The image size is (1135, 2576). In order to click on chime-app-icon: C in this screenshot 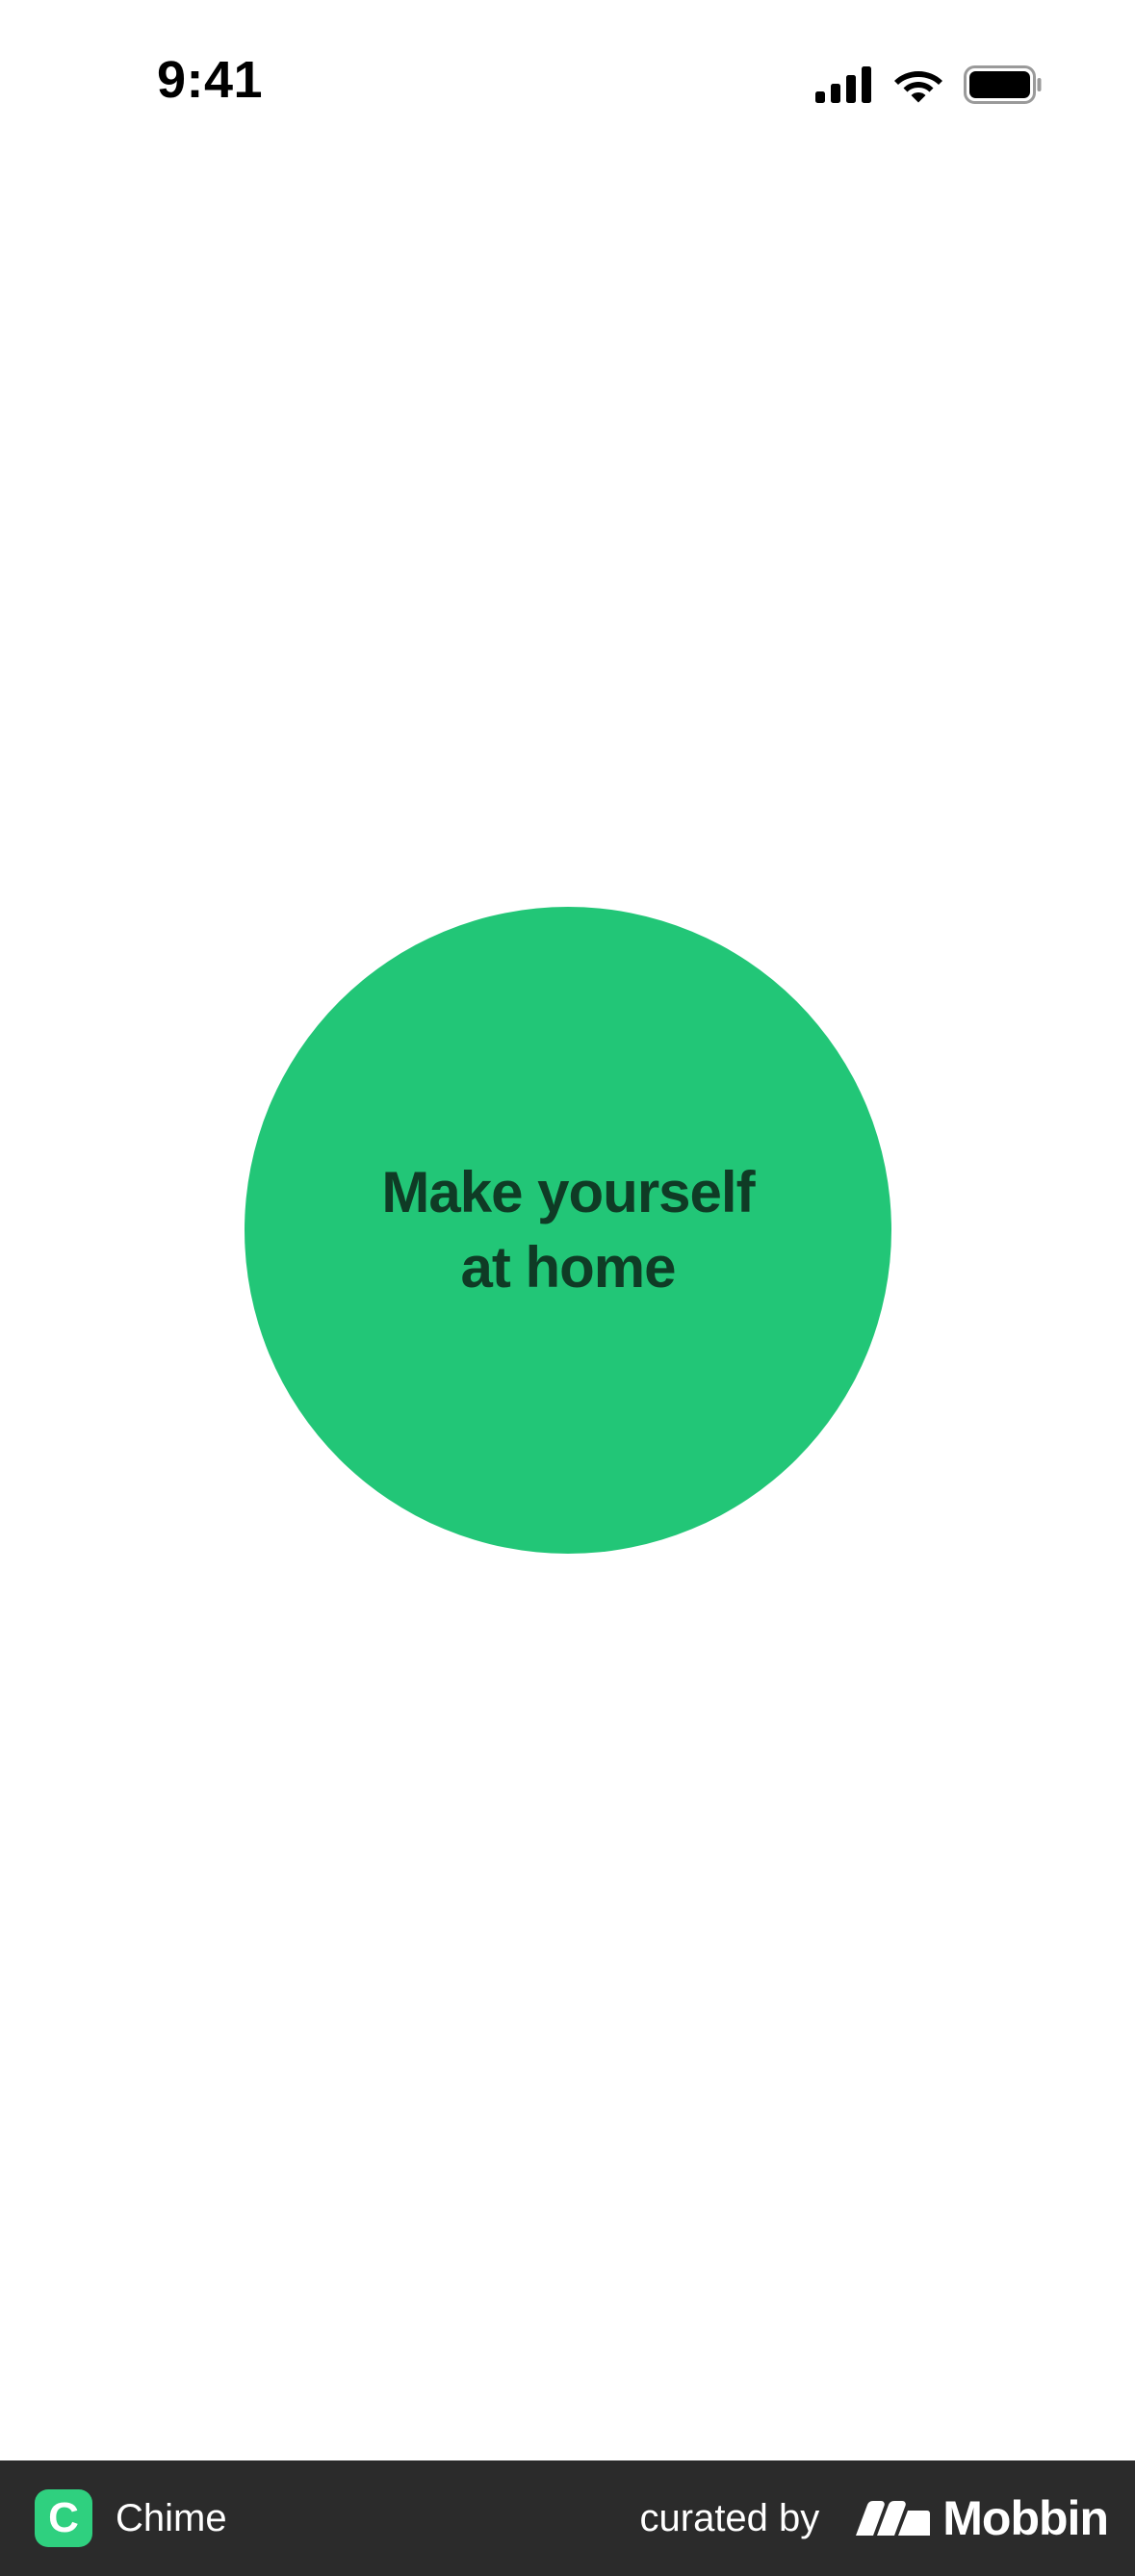, I will do `click(63, 2518)`.